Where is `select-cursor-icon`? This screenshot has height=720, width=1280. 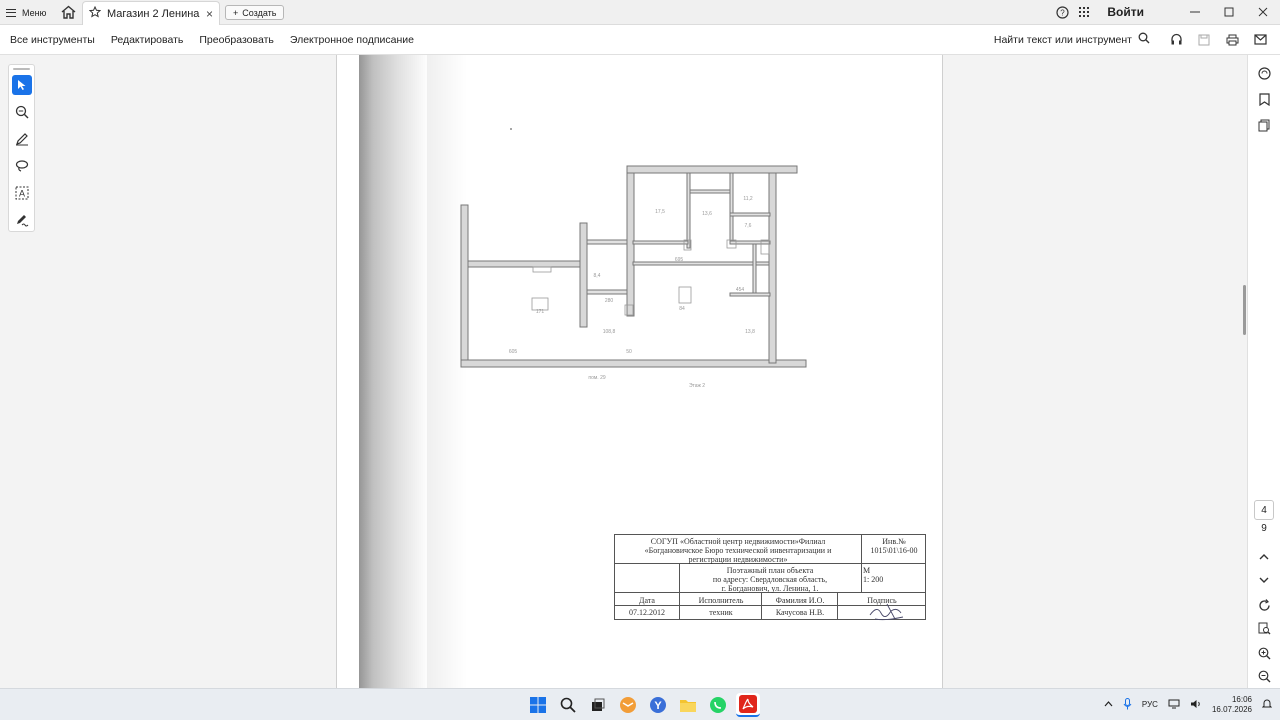 select-cursor-icon is located at coordinates (22, 85).